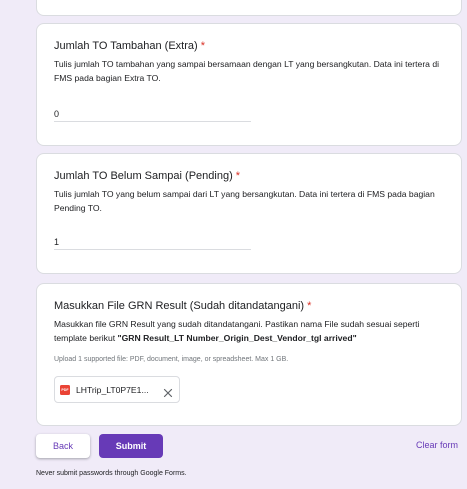 Image resolution: width=467 pixels, height=489 pixels. What do you see at coordinates (168, 391) in the screenshot?
I see `close-icon` at bounding box center [168, 391].